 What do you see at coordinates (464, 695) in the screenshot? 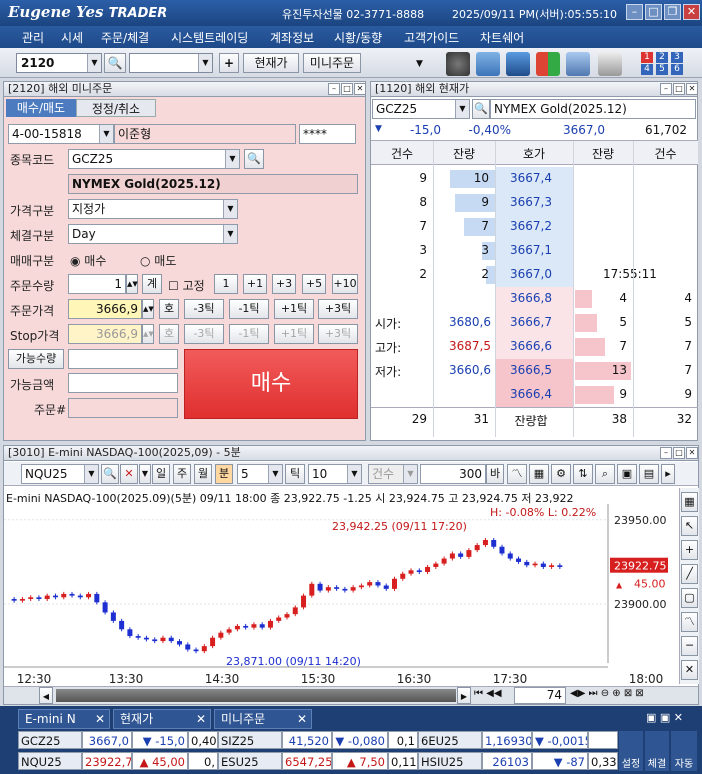
I see `scroll-right-icon: ▶` at bounding box center [464, 695].